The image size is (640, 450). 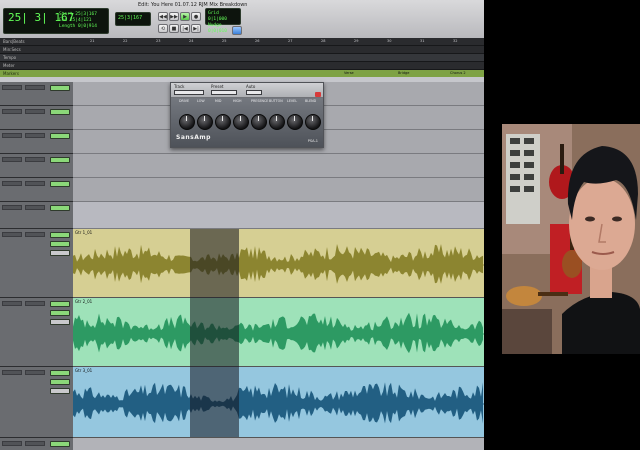 What do you see at coordinates (278, 402) in the screenshot?
I see `audio-clip: Gtr 3_01` at bounding box center [278, 402].